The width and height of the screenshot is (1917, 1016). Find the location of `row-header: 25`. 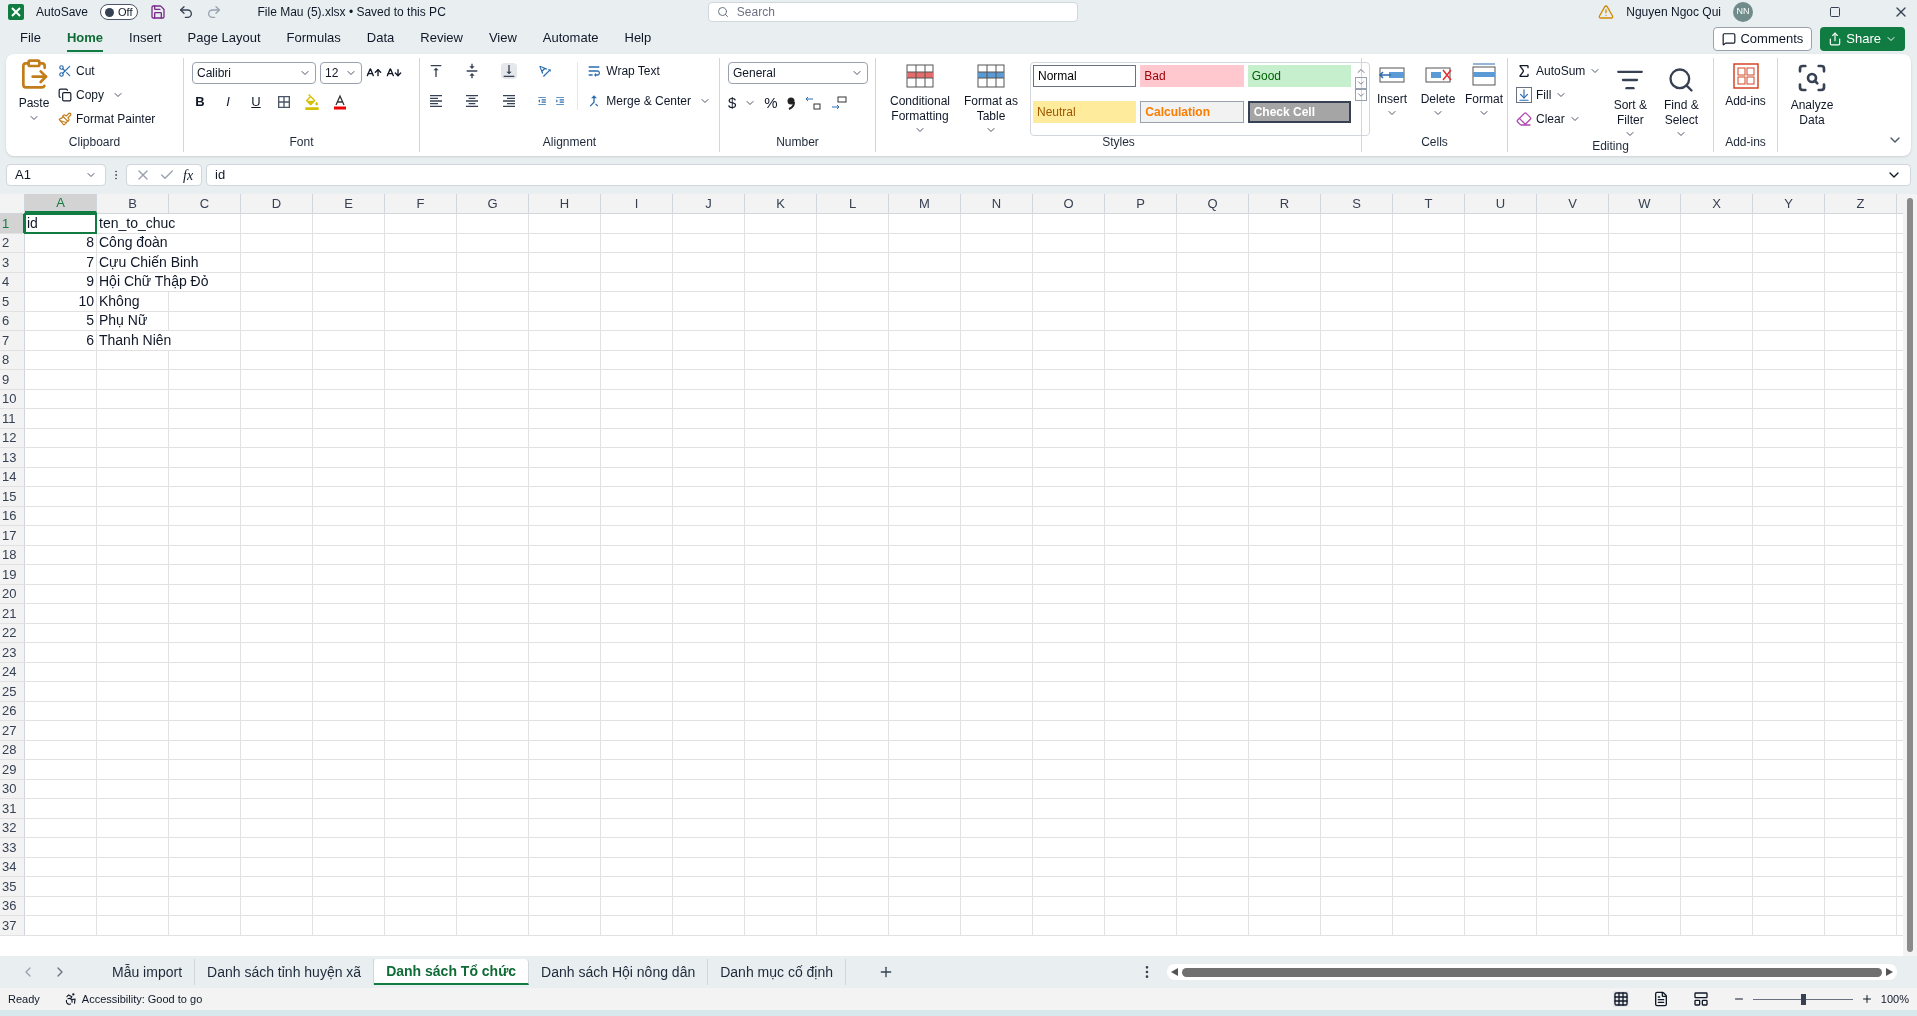

row-header: 25 is located at coordinates (12, 691).